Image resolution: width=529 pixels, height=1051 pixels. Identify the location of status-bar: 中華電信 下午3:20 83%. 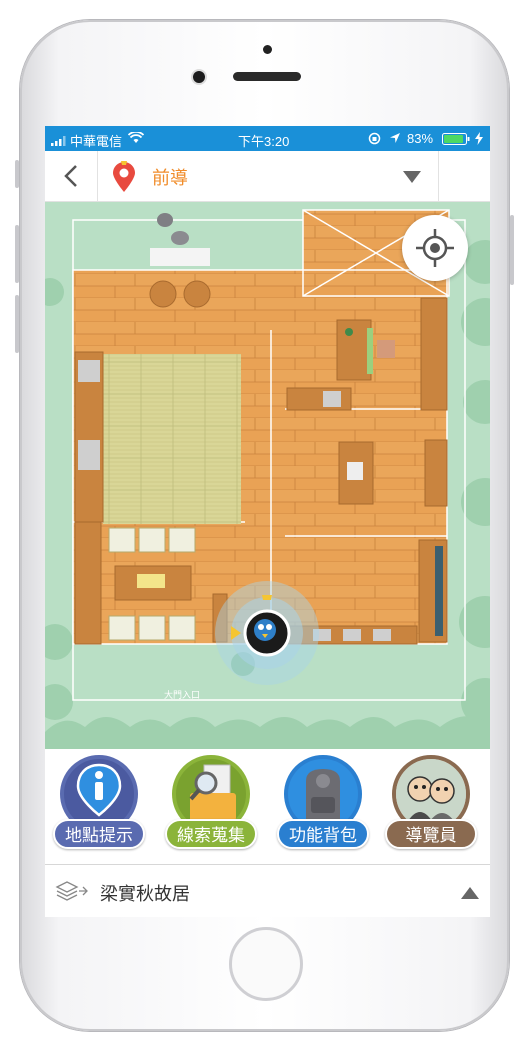
(267, 138).